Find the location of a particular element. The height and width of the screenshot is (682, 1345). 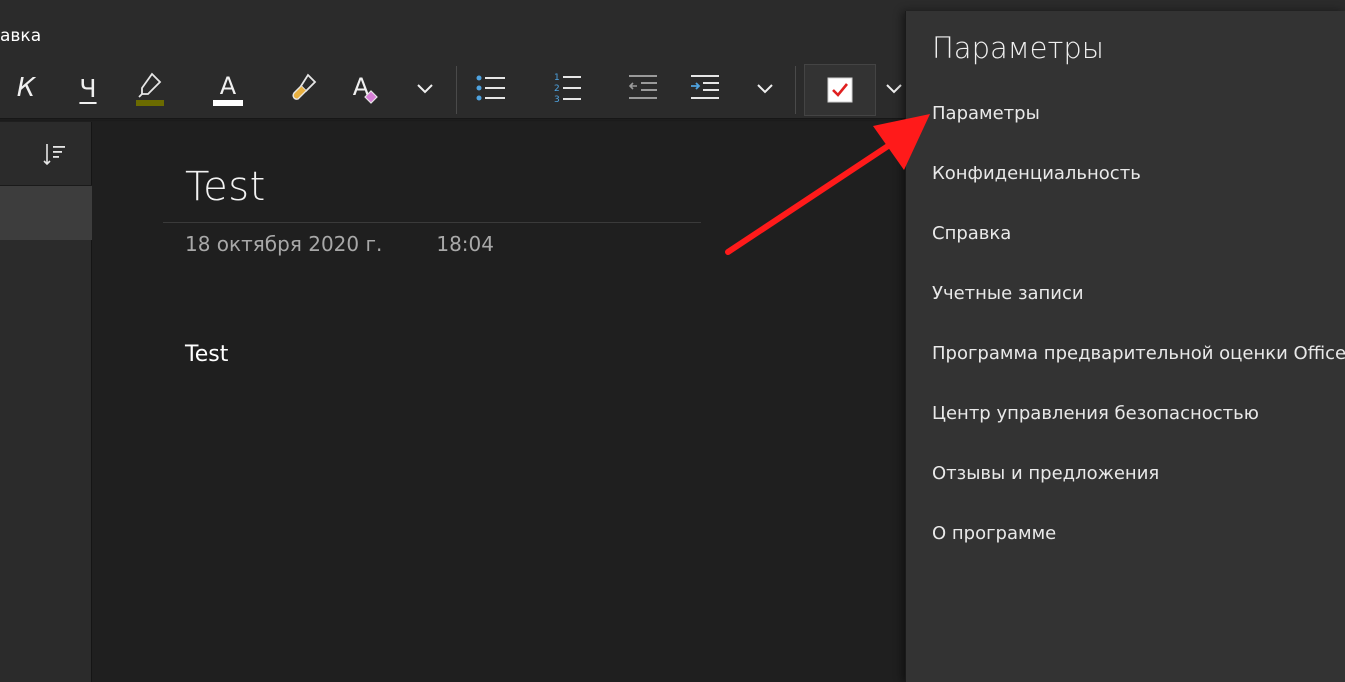

tags-more-dropdown is located at coordinates (894, 88).